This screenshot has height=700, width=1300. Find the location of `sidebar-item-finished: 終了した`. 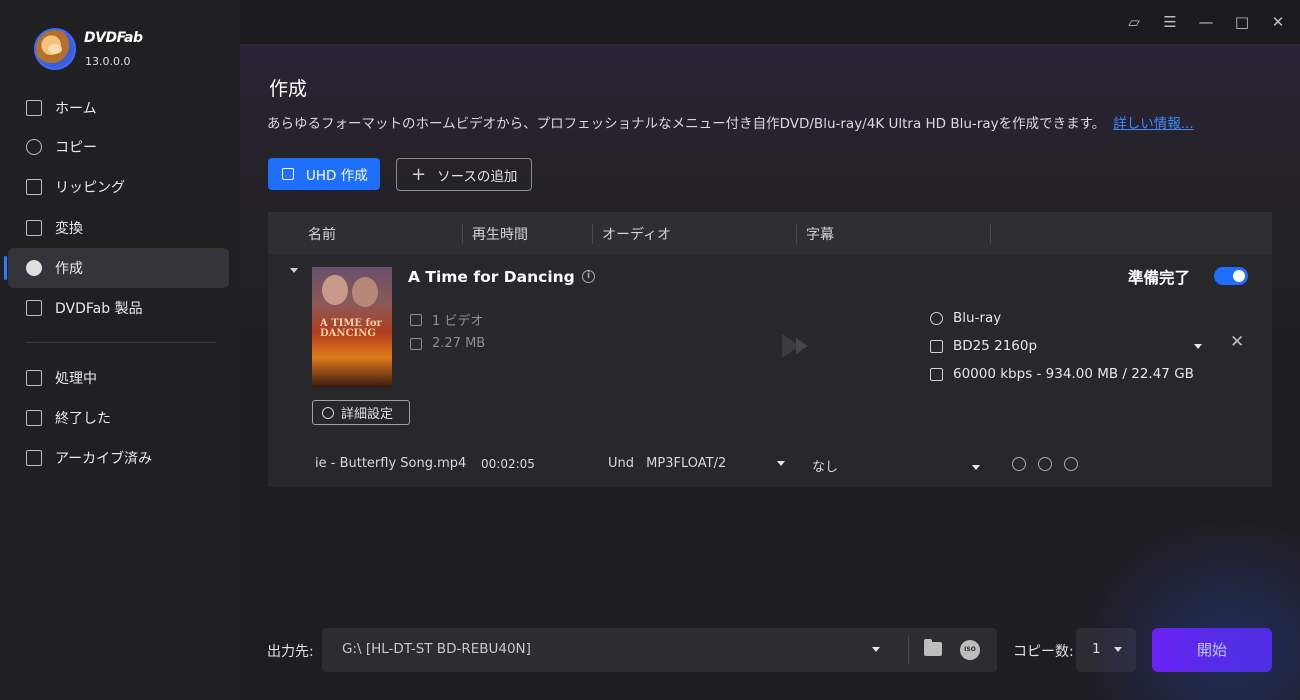

sidebar-item-finished: 終了した is located at coordinates (118, 418).